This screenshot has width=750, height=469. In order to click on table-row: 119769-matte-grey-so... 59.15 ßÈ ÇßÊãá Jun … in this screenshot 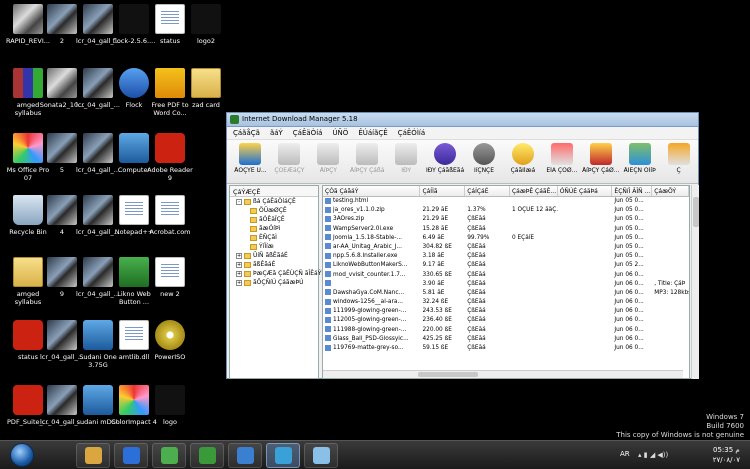, I will do `click(506, 348)`.